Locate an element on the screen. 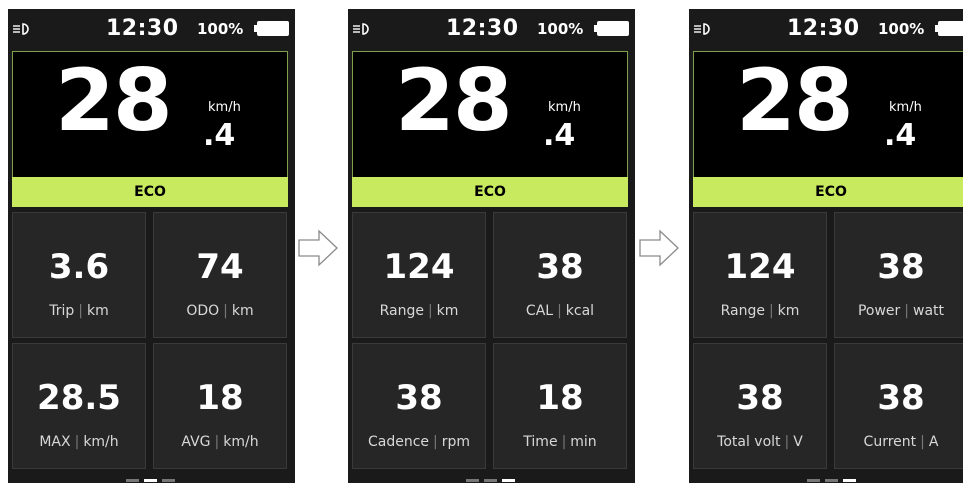  tile-label-text: MAX is located at coordinates (55, 442).